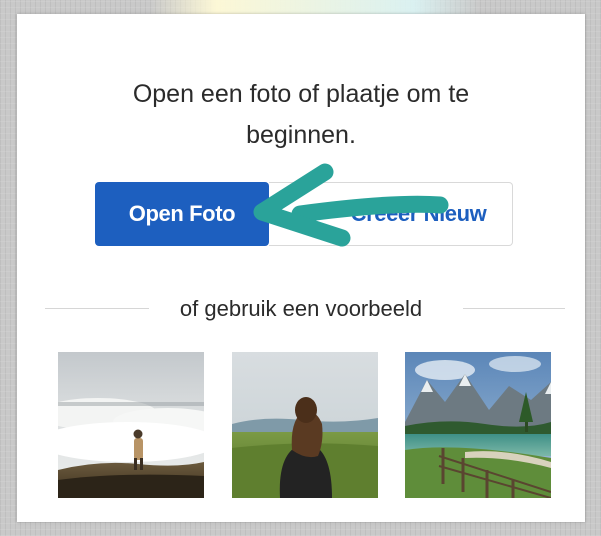 This screenshot has width=601, height=536. What do you see at coordinates (514, 308) in the screenshot?
I see `divider-right` at bounding box center [514, 308].